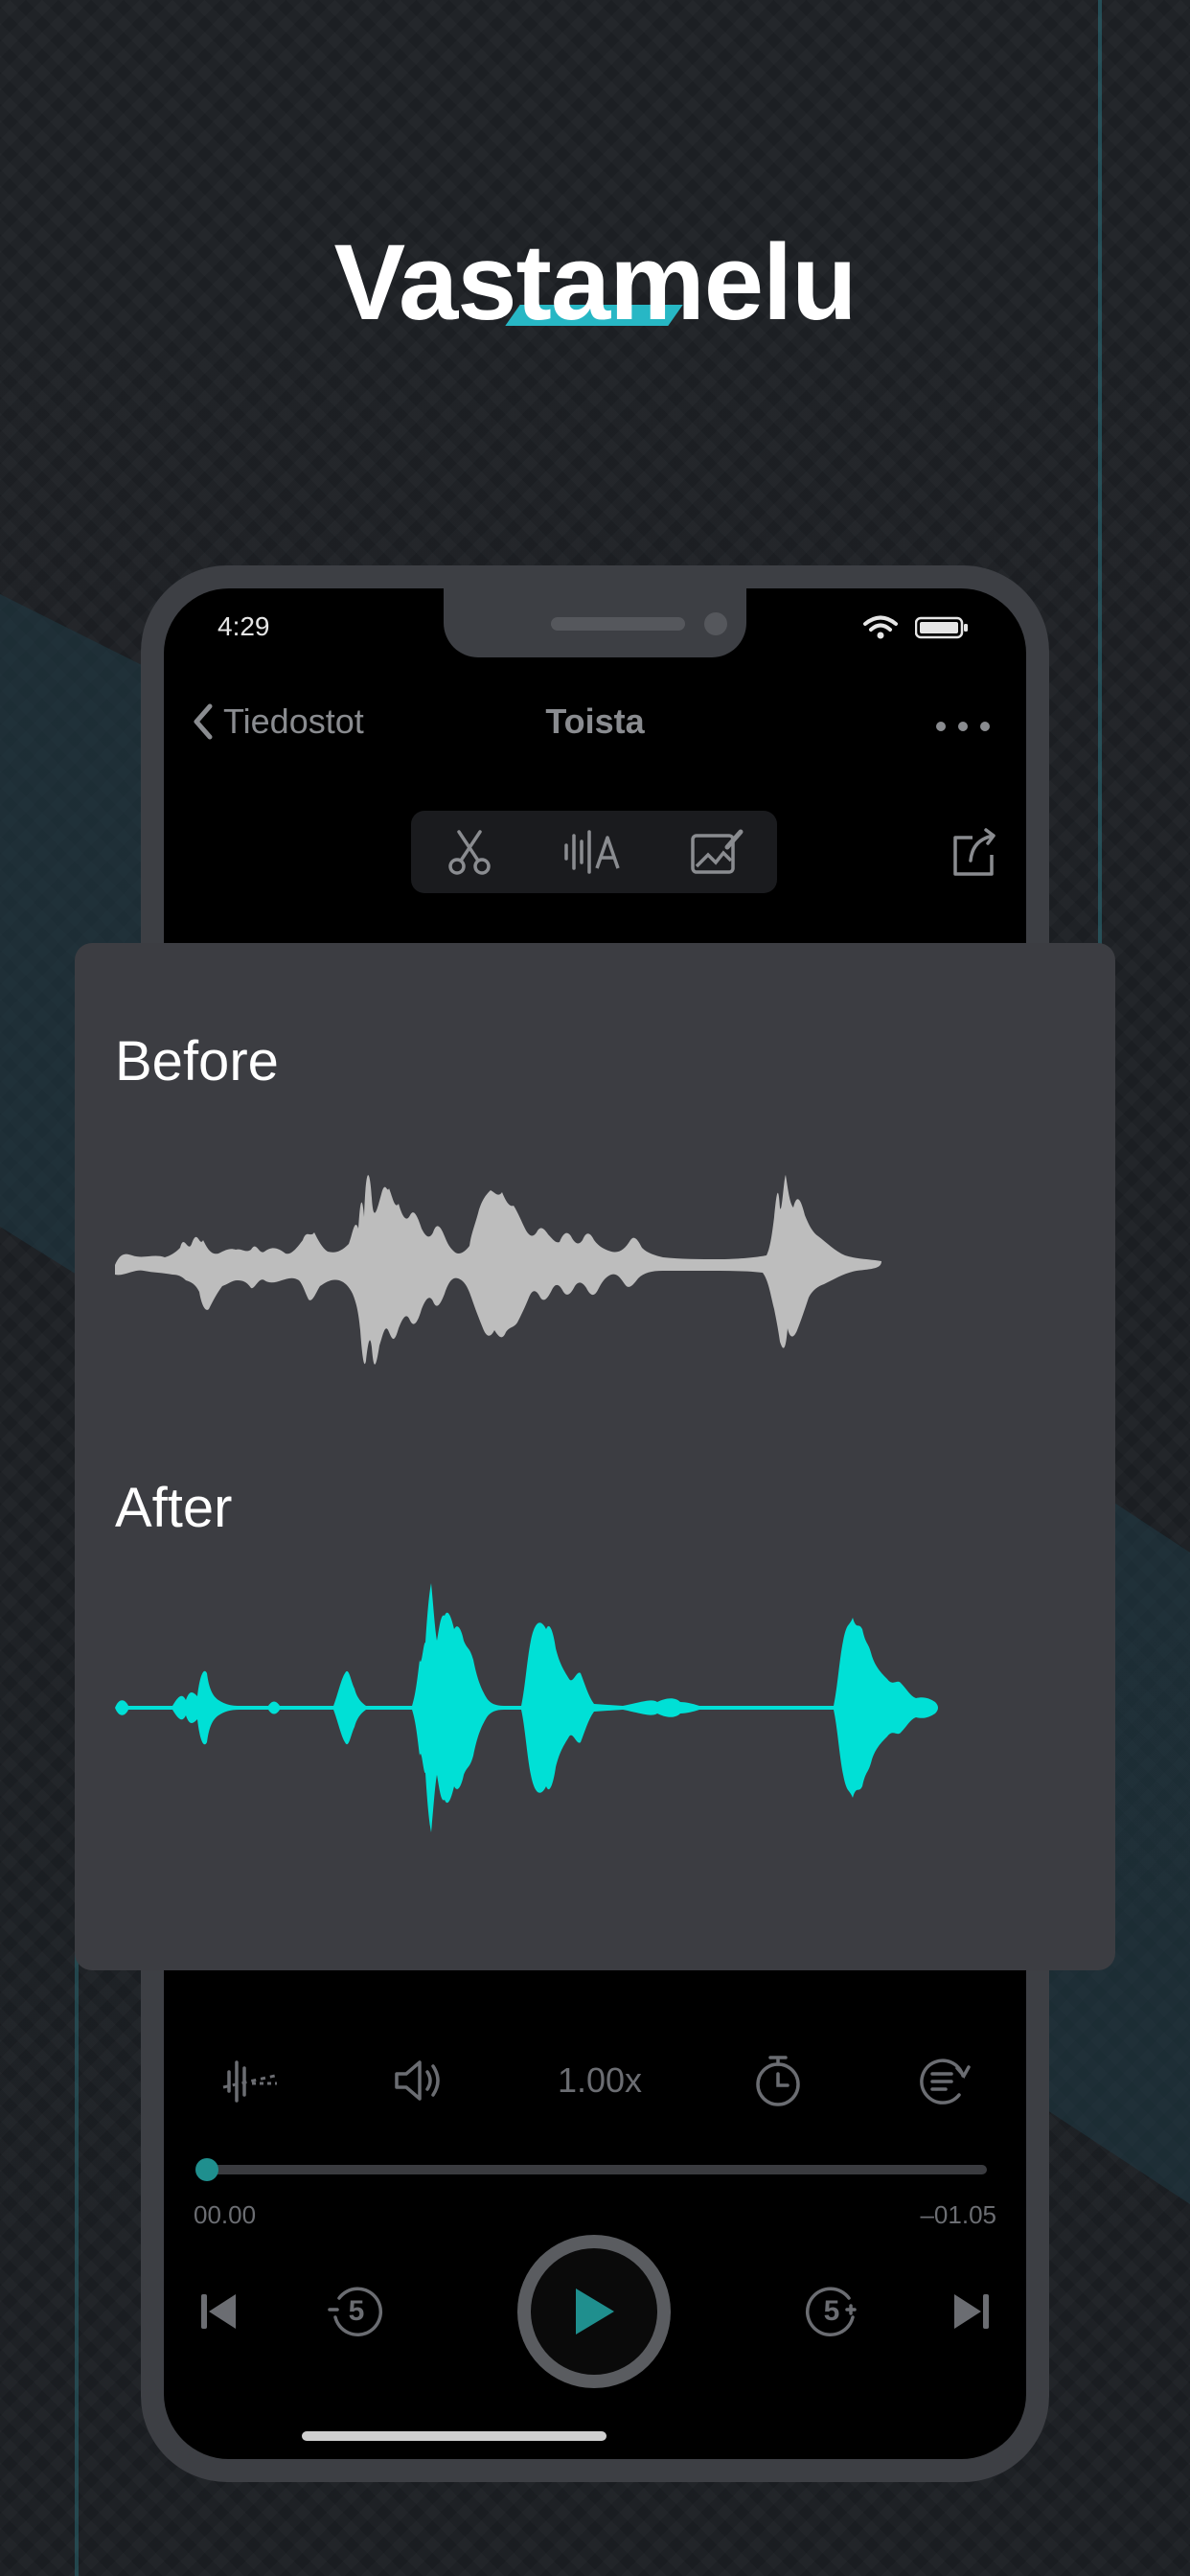 The image size is (1190, 2576). Describe the element at coordinates (963, 721) in the screenshot. I see `more-options-button` at that location.